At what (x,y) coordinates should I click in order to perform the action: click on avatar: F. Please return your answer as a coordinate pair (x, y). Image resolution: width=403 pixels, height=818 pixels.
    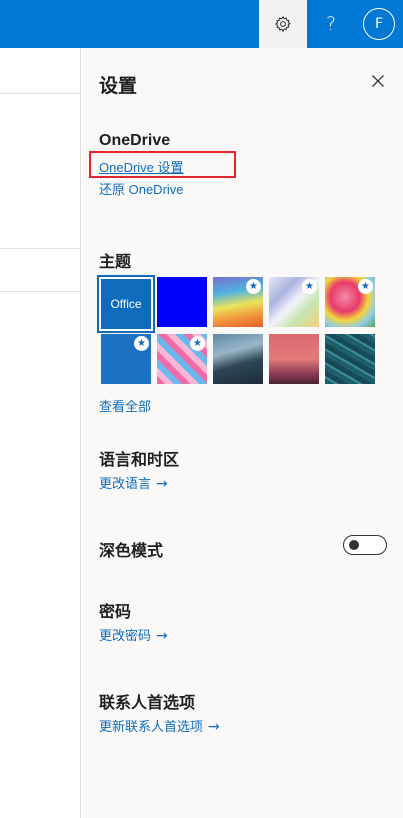
    Looking at the image, I should click on (379, 24).